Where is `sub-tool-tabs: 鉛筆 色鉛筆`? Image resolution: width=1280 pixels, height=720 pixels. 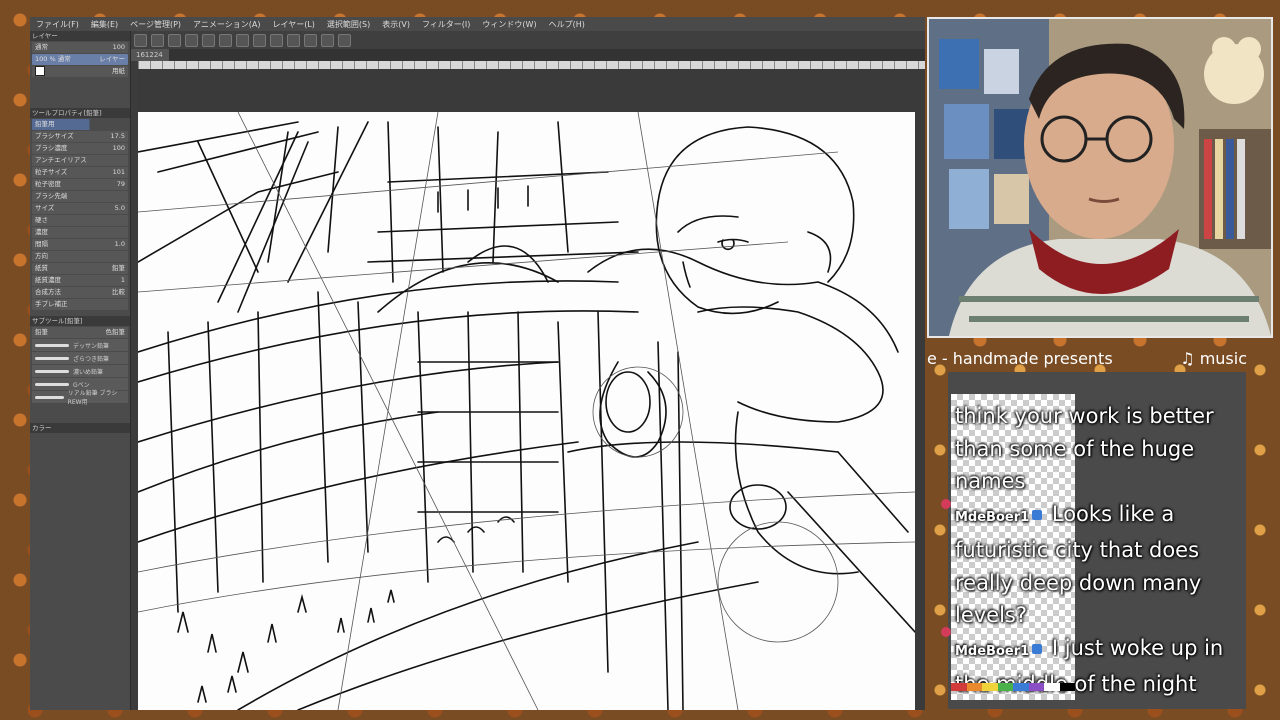
sub-tool-tabs: 鉛筆 色鉛筆 is located at coordinates (80, 332).